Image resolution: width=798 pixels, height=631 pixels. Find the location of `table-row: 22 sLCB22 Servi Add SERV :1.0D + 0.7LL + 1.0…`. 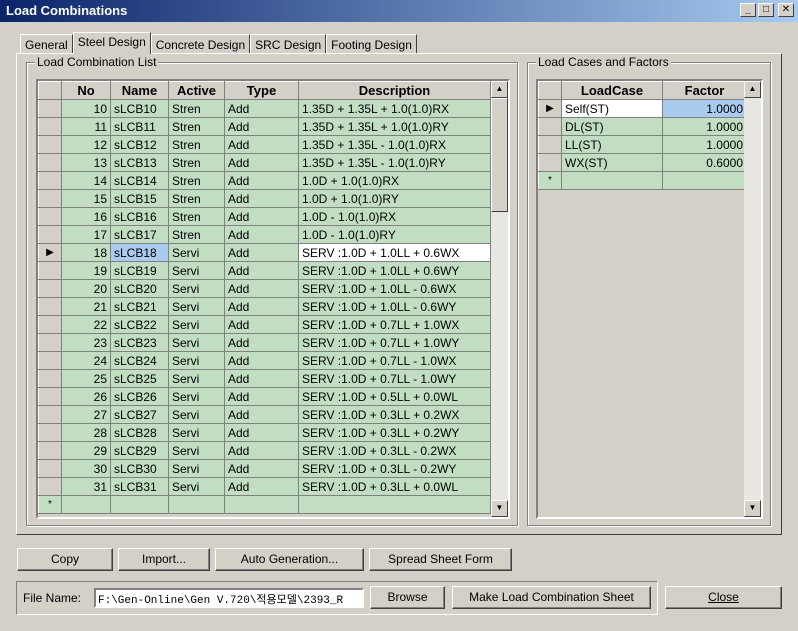

table-row: 22 sLCB22 Servi Add SERV :1.0D + 0.7LL + 1.0… is located at coordinates (264, 324).